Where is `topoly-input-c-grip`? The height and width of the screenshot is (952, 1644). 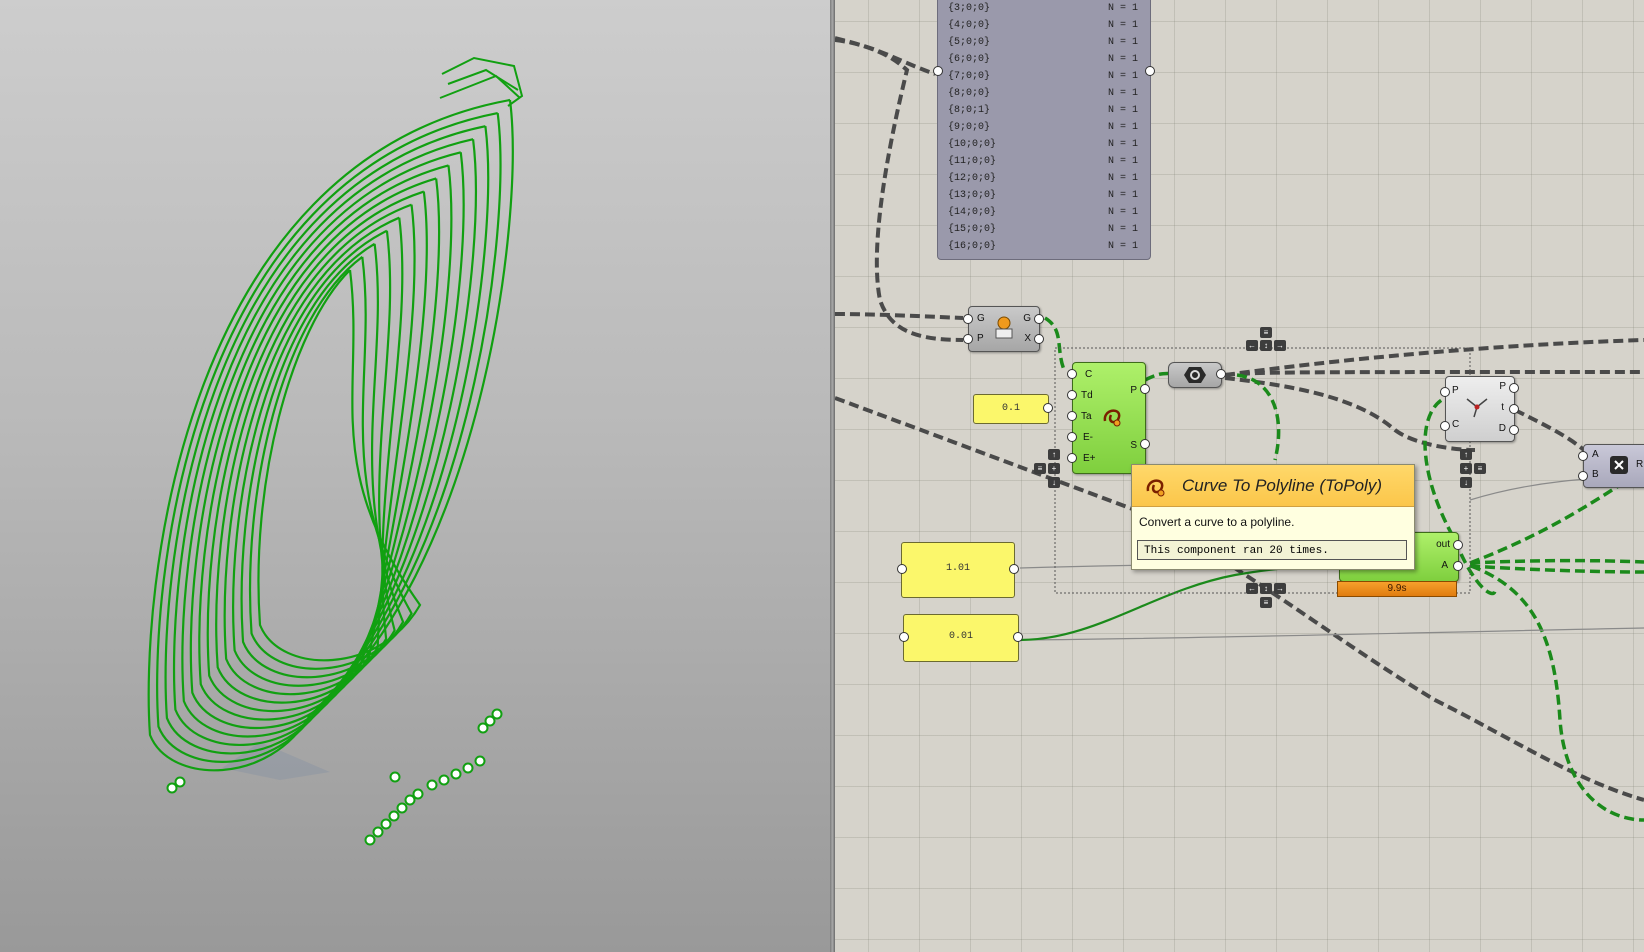
topoly-input-c-grip is located at coordinates (1072, 374).